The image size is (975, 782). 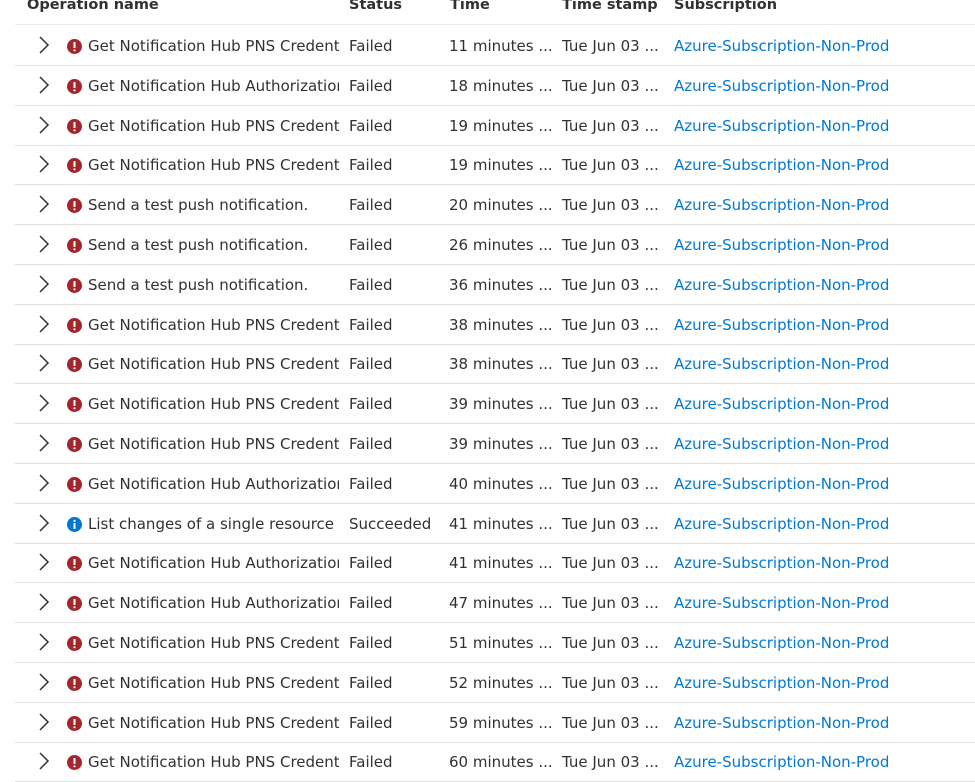 What do you see at coordinates (93, 6) in the screenshot?
I see `column-header-operation-name: Operation name` at bounding box center [93, 6].